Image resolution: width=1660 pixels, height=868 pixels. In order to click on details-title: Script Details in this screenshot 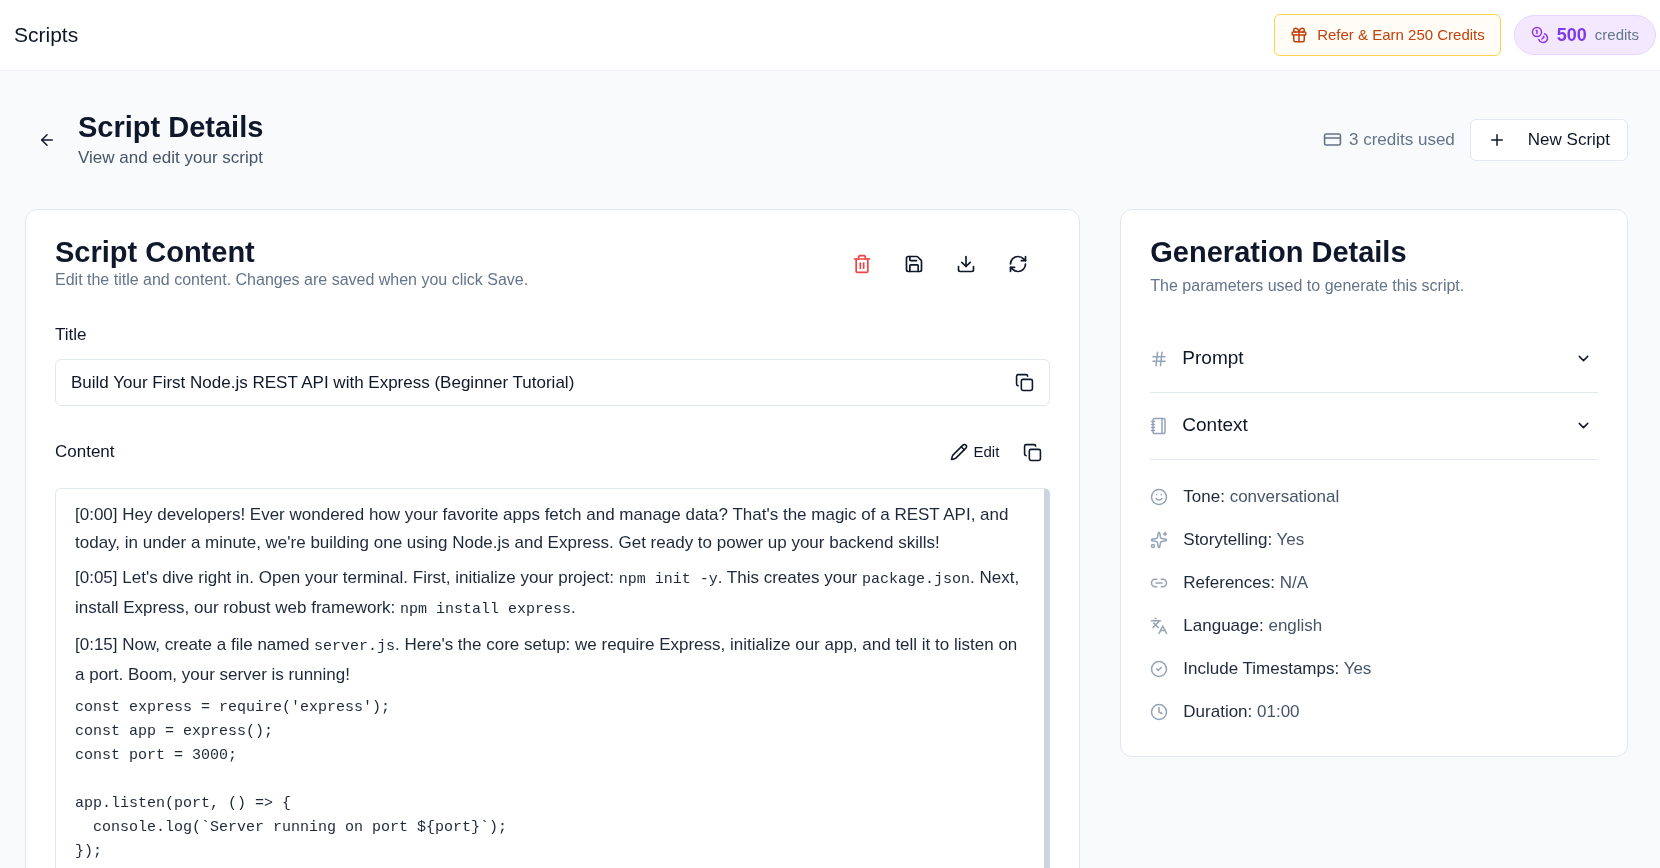, I will do `click(171, 127)`.